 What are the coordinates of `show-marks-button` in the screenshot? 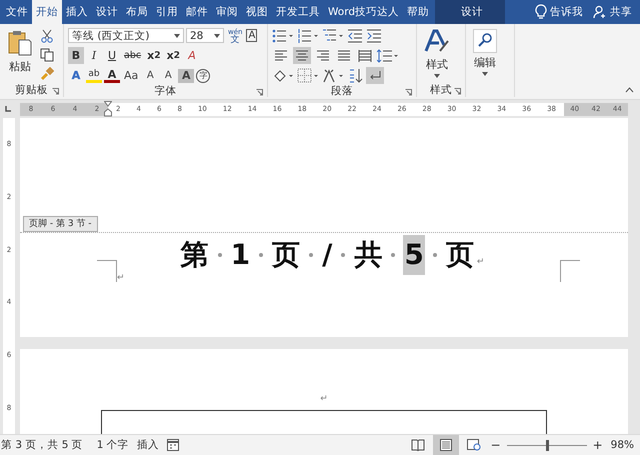 It's located at (375, 75).